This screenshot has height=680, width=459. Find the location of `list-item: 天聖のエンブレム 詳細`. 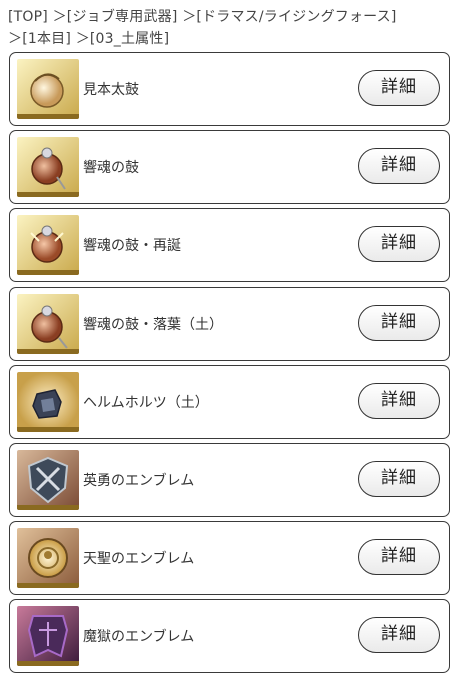

list-item: 天聖のエンブレム 詳細 is located at coordinates (229, 558).